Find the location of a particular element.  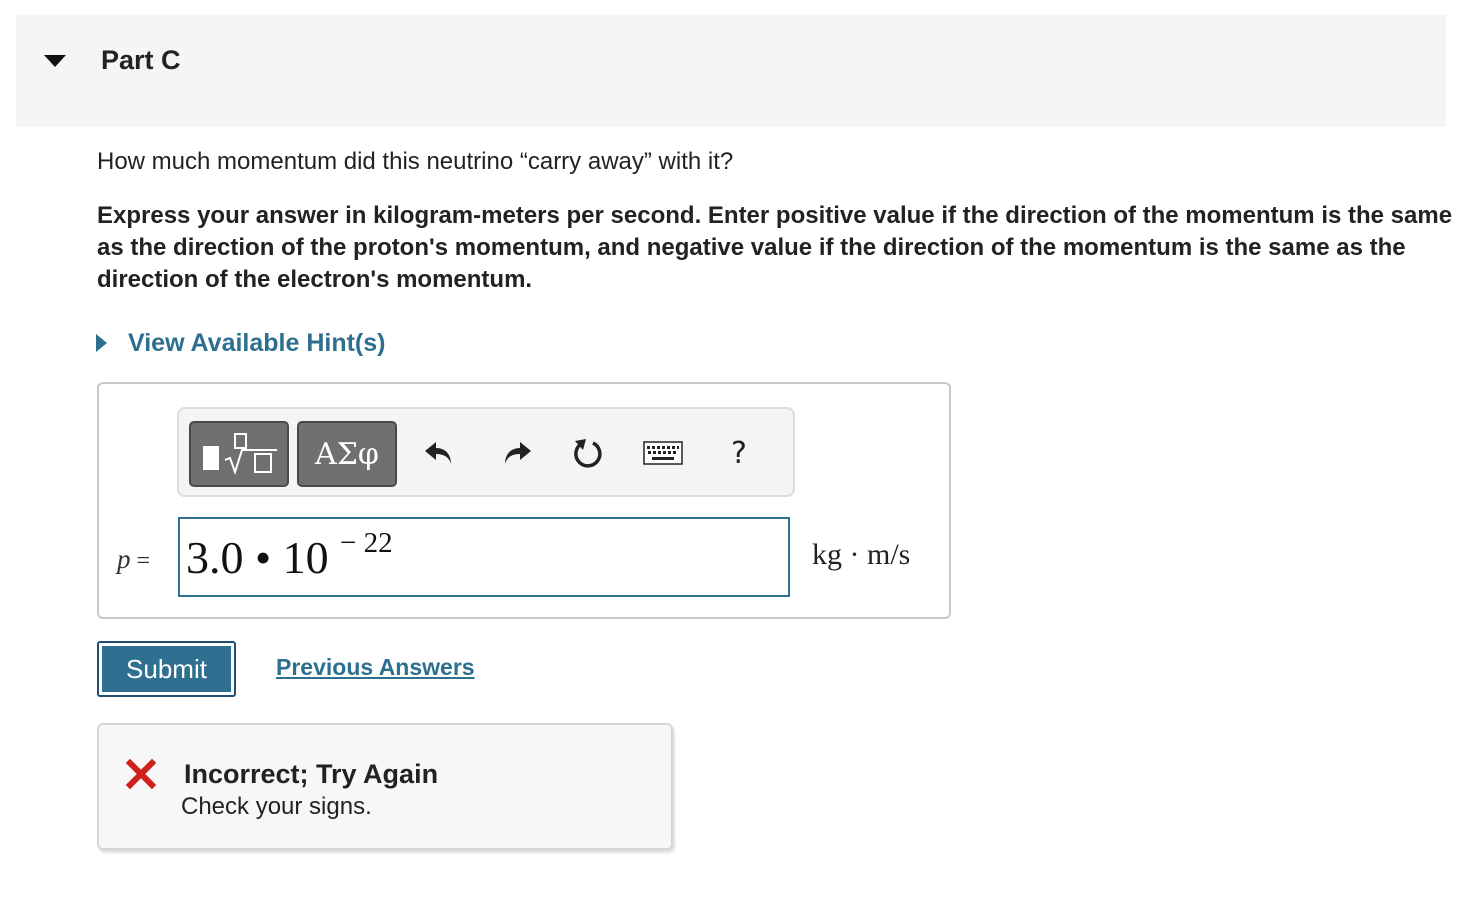

variable-name: p is located at coordinates (124, 559).